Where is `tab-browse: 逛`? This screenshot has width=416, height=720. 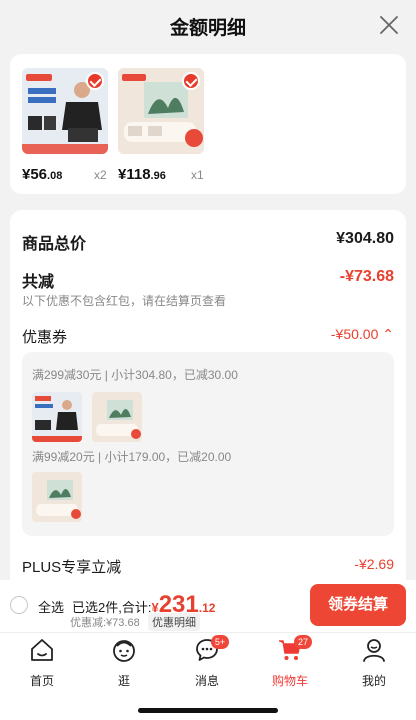 tab-browse: 逛 is located at coordinates (124, 663).